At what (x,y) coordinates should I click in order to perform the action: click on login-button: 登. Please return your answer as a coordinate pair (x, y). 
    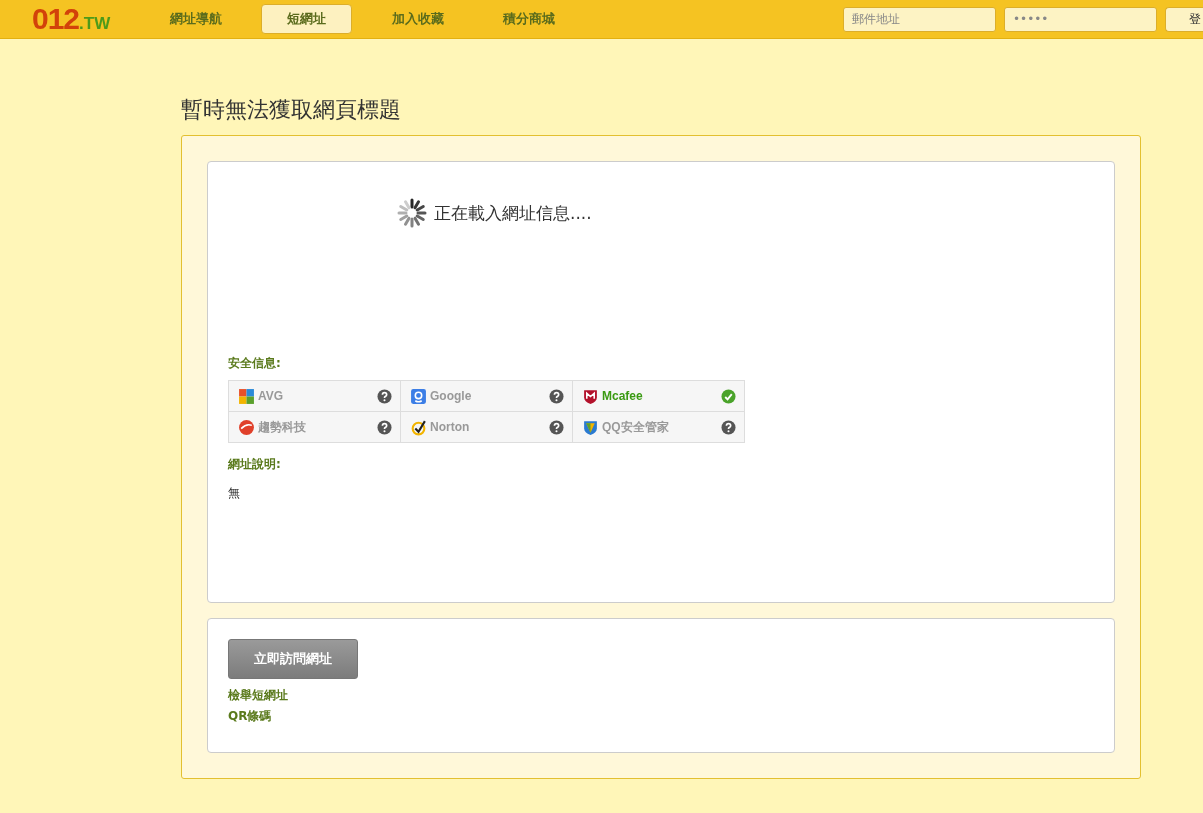
    Looking at the image, I should click on (1184, 19).